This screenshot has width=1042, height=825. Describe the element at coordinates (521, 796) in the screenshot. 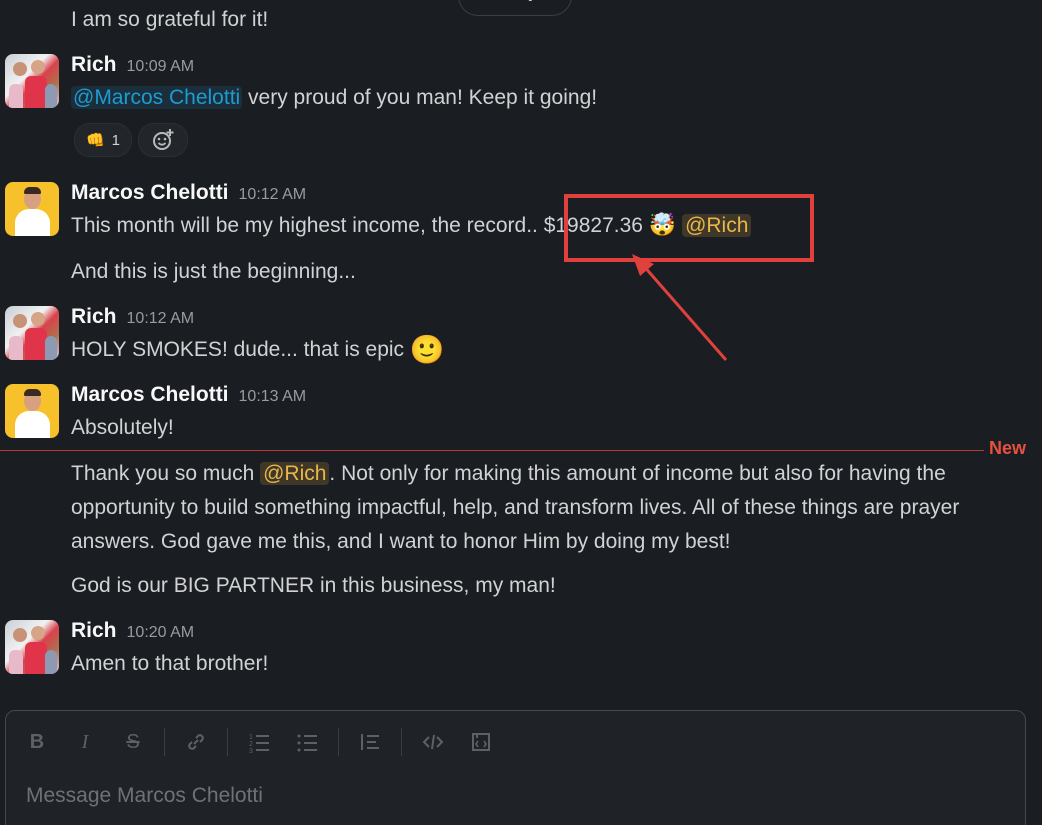

I see `message-input` at that location.